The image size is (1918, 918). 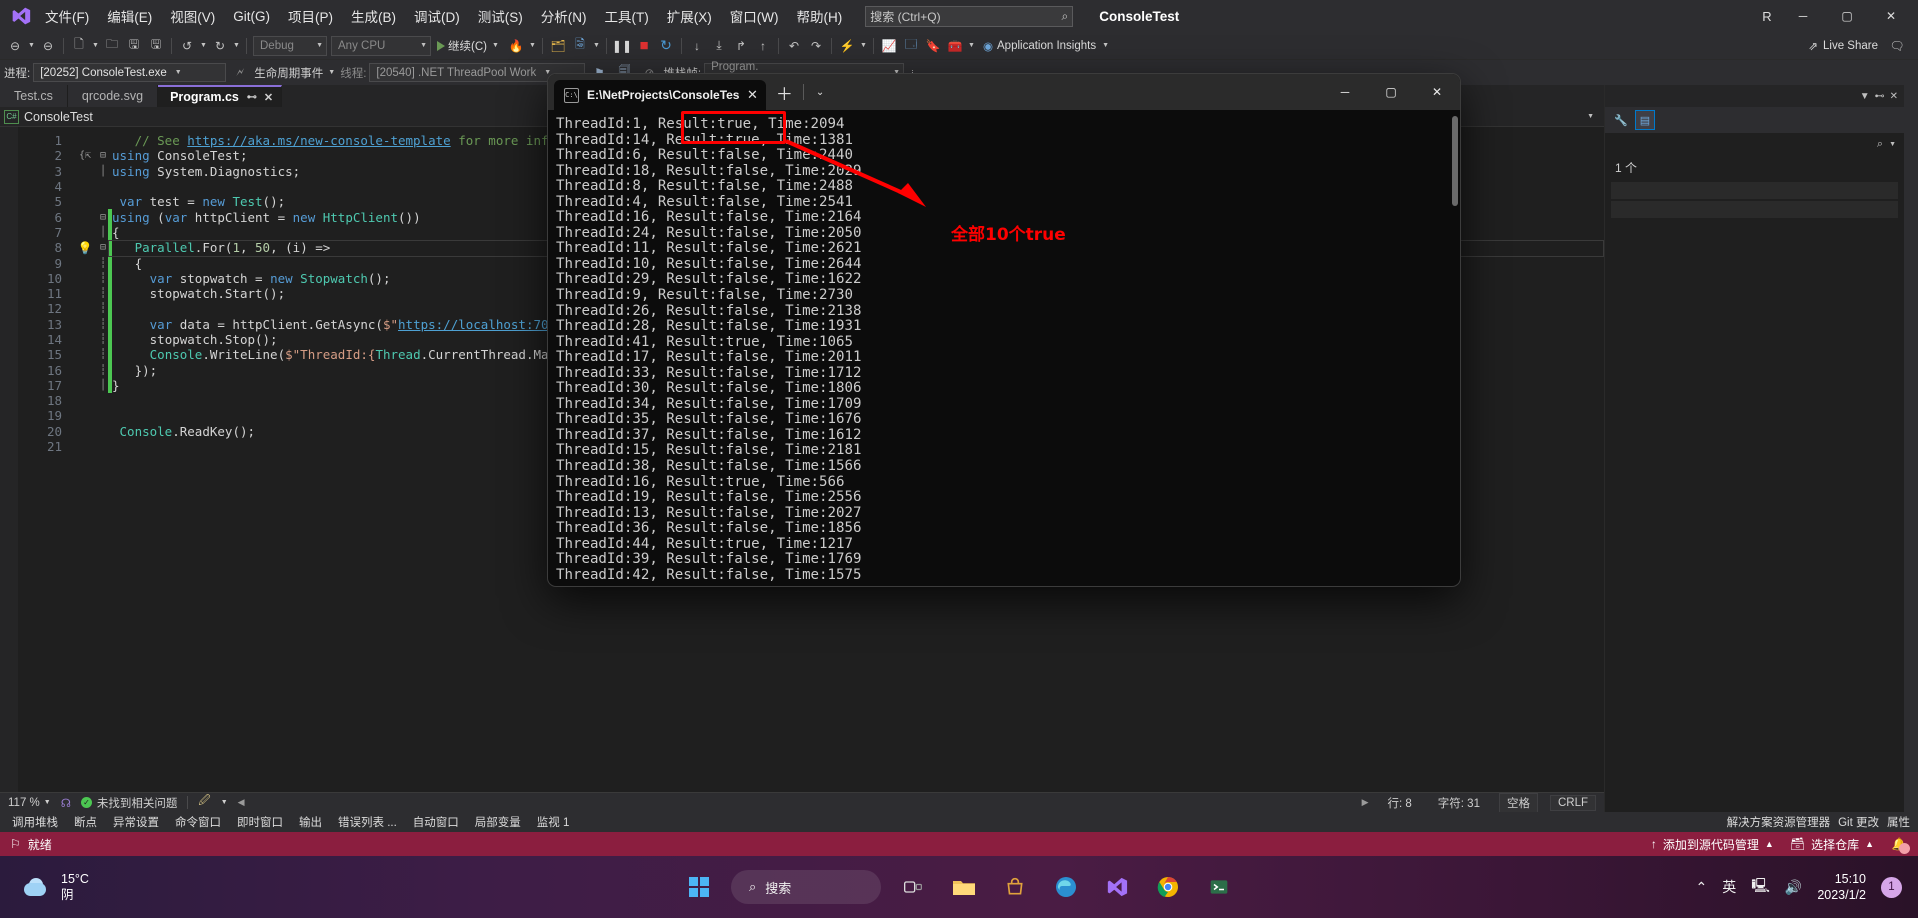 I want to click on redo-caret-icon: ▼, so click(x=236, y=45).